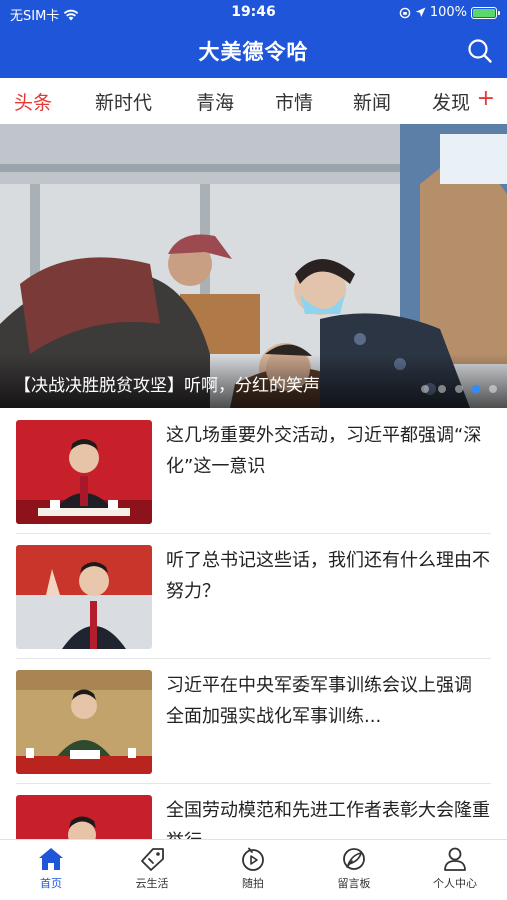 The height and width of the screenshot is (900, 507). Describe the element at coordinates (455, 883) in the screenshot. I see `nav-profile-label: 个人中心` at that location.